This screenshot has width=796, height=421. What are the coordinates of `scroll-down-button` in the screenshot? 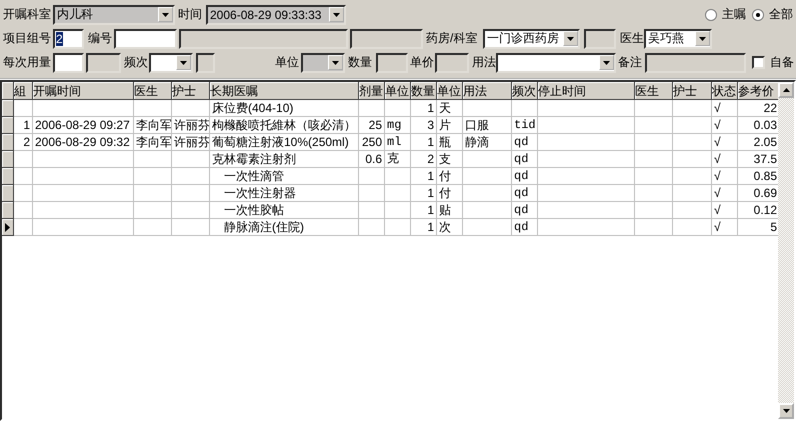 It's located at (786, 411).